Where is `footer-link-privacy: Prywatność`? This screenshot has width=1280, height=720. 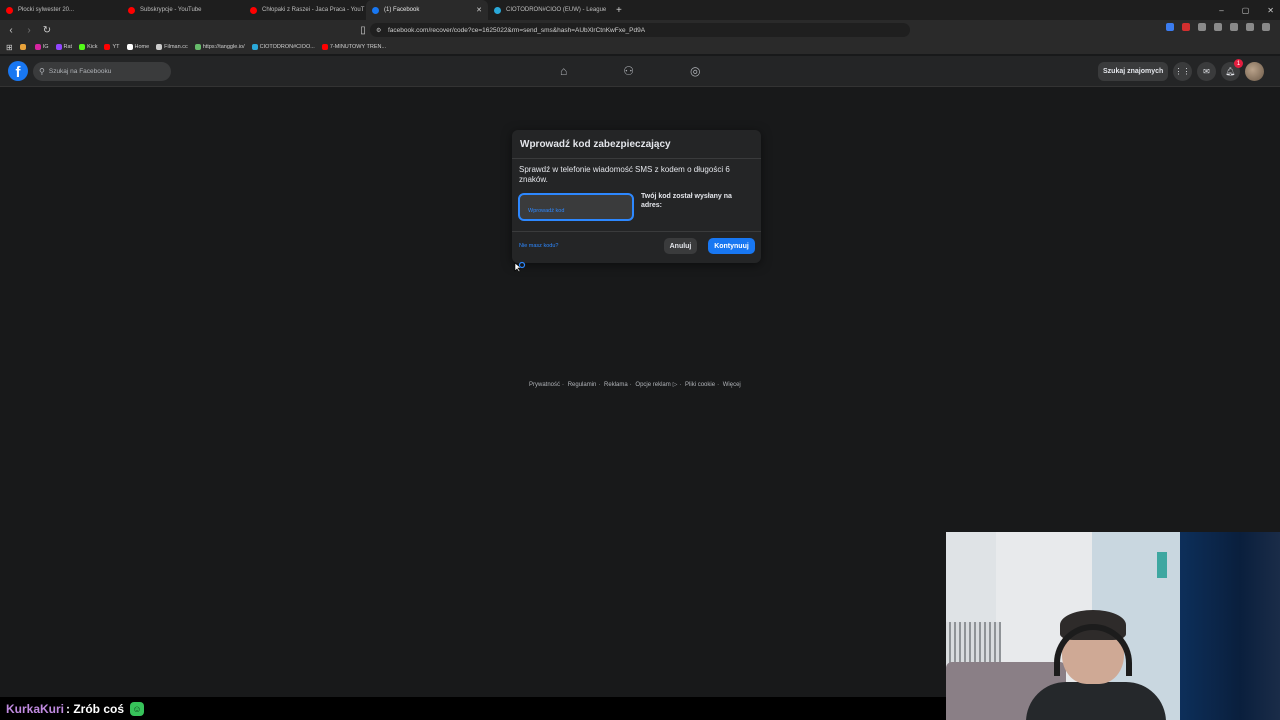
footer-link-privacy: Prywatność is located at coordinates (544, 385).